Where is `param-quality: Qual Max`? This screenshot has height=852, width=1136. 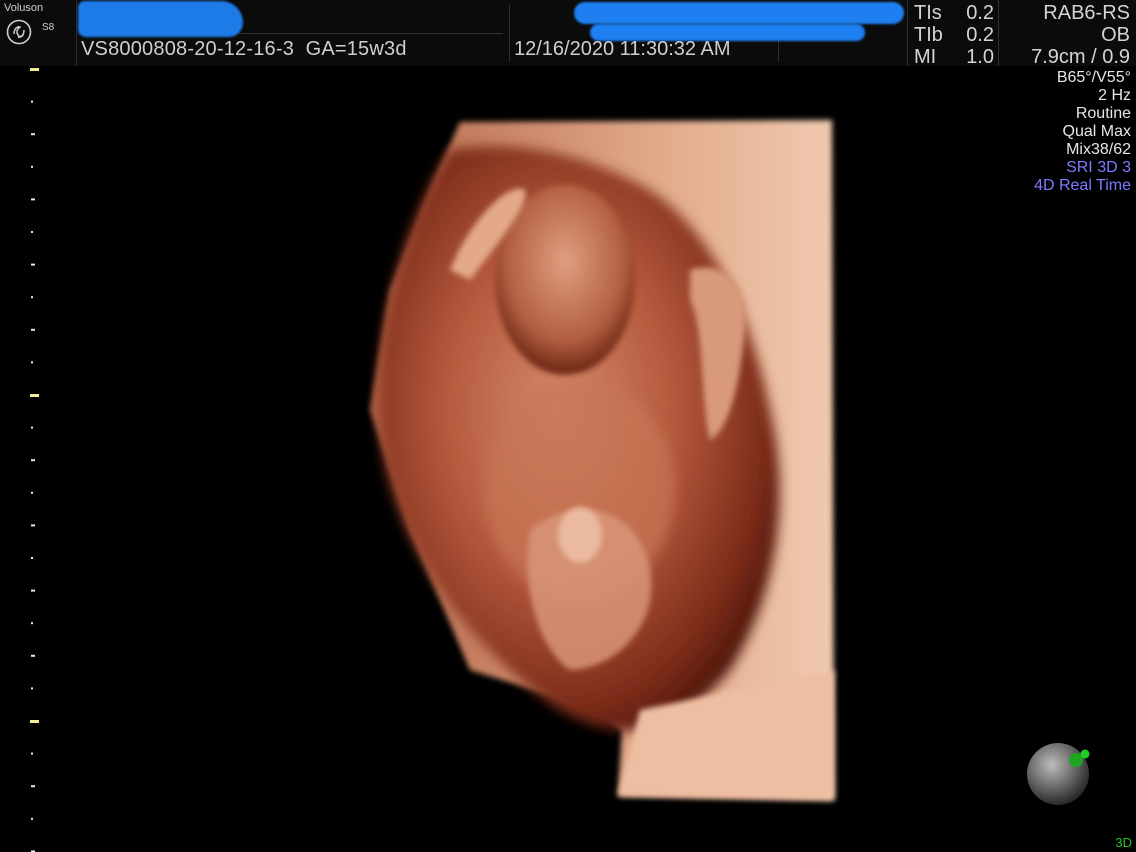
param-quality: Qual Max is located at coordinates (1096, 131).